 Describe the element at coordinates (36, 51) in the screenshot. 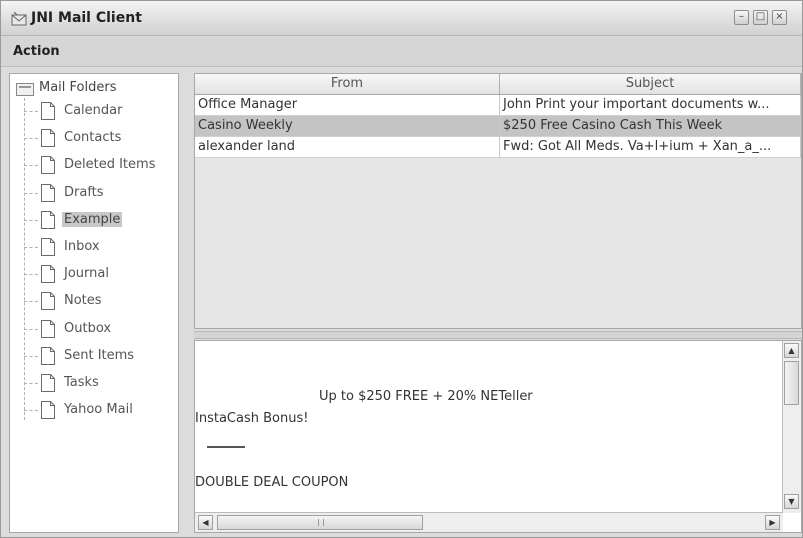

I see `menu-action: Action` at that location.